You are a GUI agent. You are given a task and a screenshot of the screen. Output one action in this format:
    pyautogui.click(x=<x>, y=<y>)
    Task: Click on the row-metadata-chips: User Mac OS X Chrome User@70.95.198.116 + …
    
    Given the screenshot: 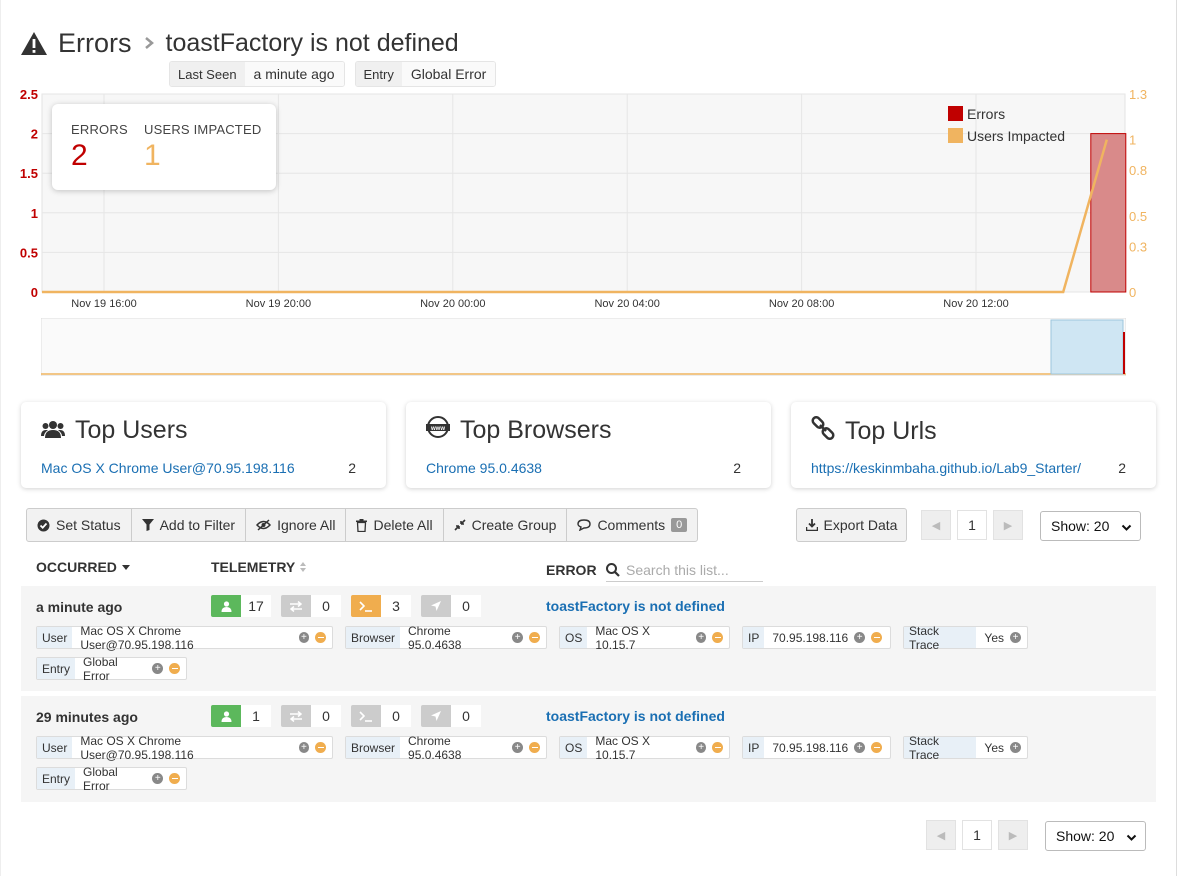 What is the action you would take?
    pyautogui.click(x=561, y=763)
    